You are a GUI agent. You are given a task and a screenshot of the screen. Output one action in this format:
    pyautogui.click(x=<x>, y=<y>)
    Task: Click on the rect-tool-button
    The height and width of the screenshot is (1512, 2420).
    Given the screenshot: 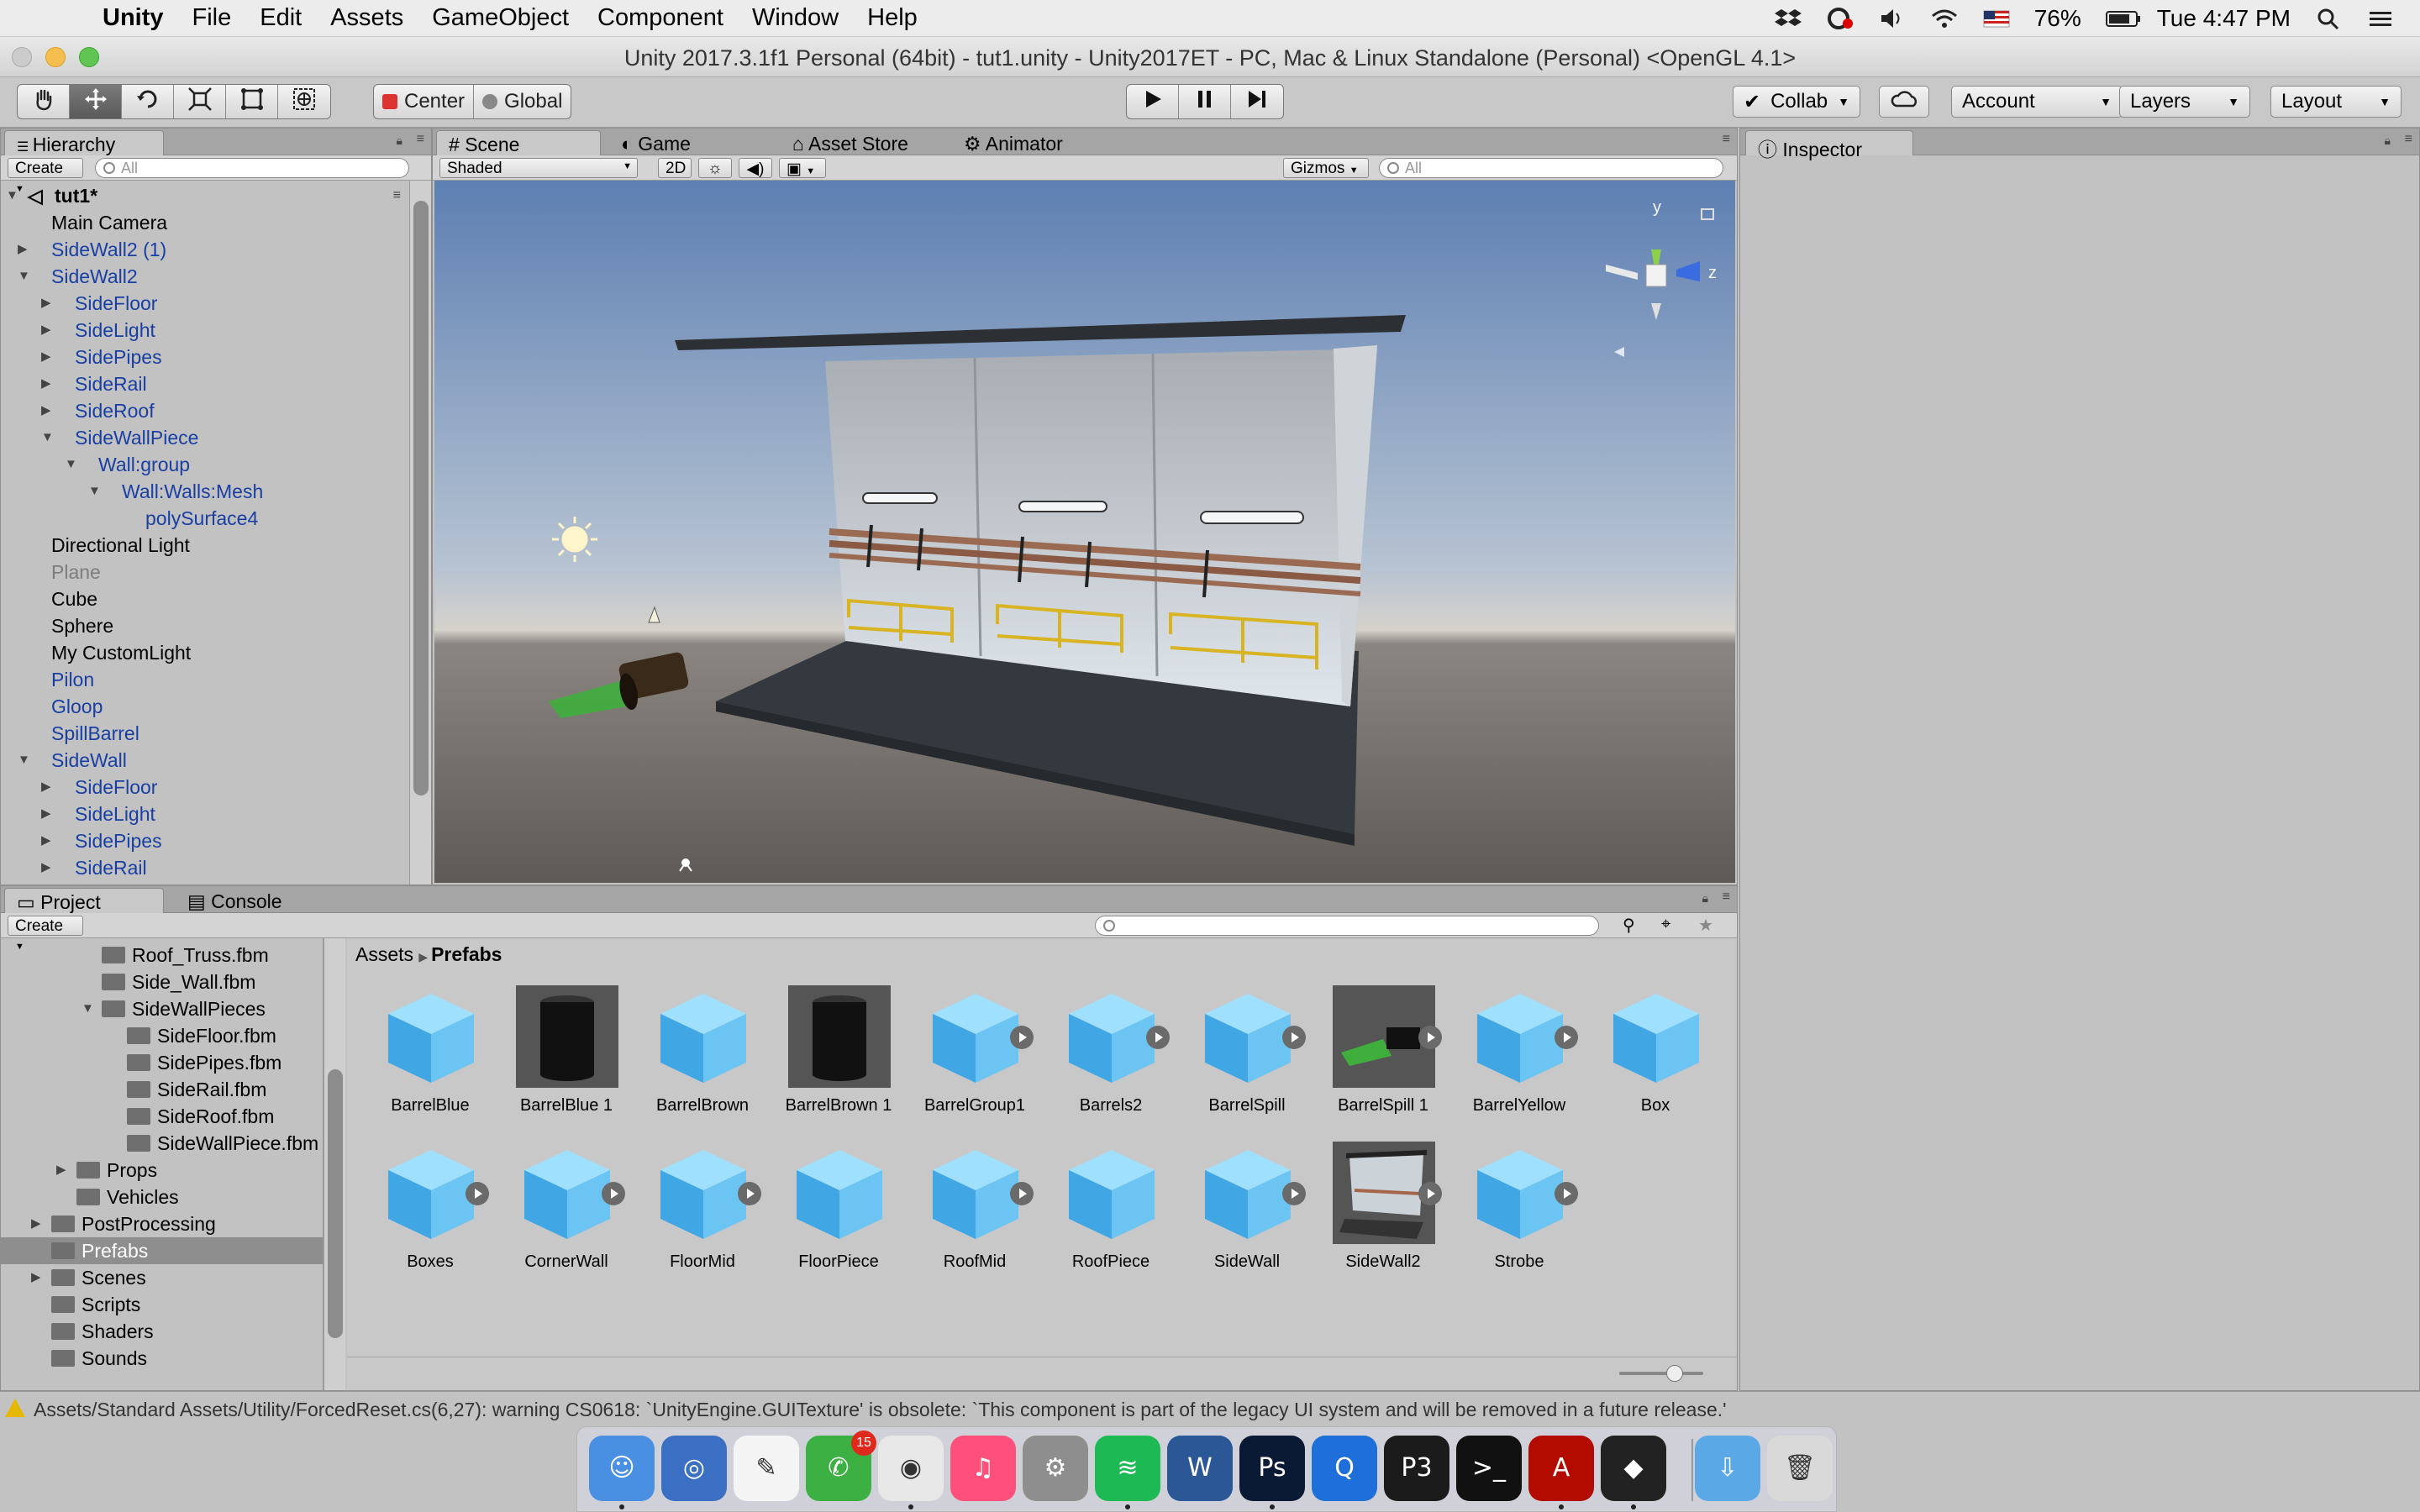 What is the action you would take?
    pyautogui.click(x=252, y=101)
    